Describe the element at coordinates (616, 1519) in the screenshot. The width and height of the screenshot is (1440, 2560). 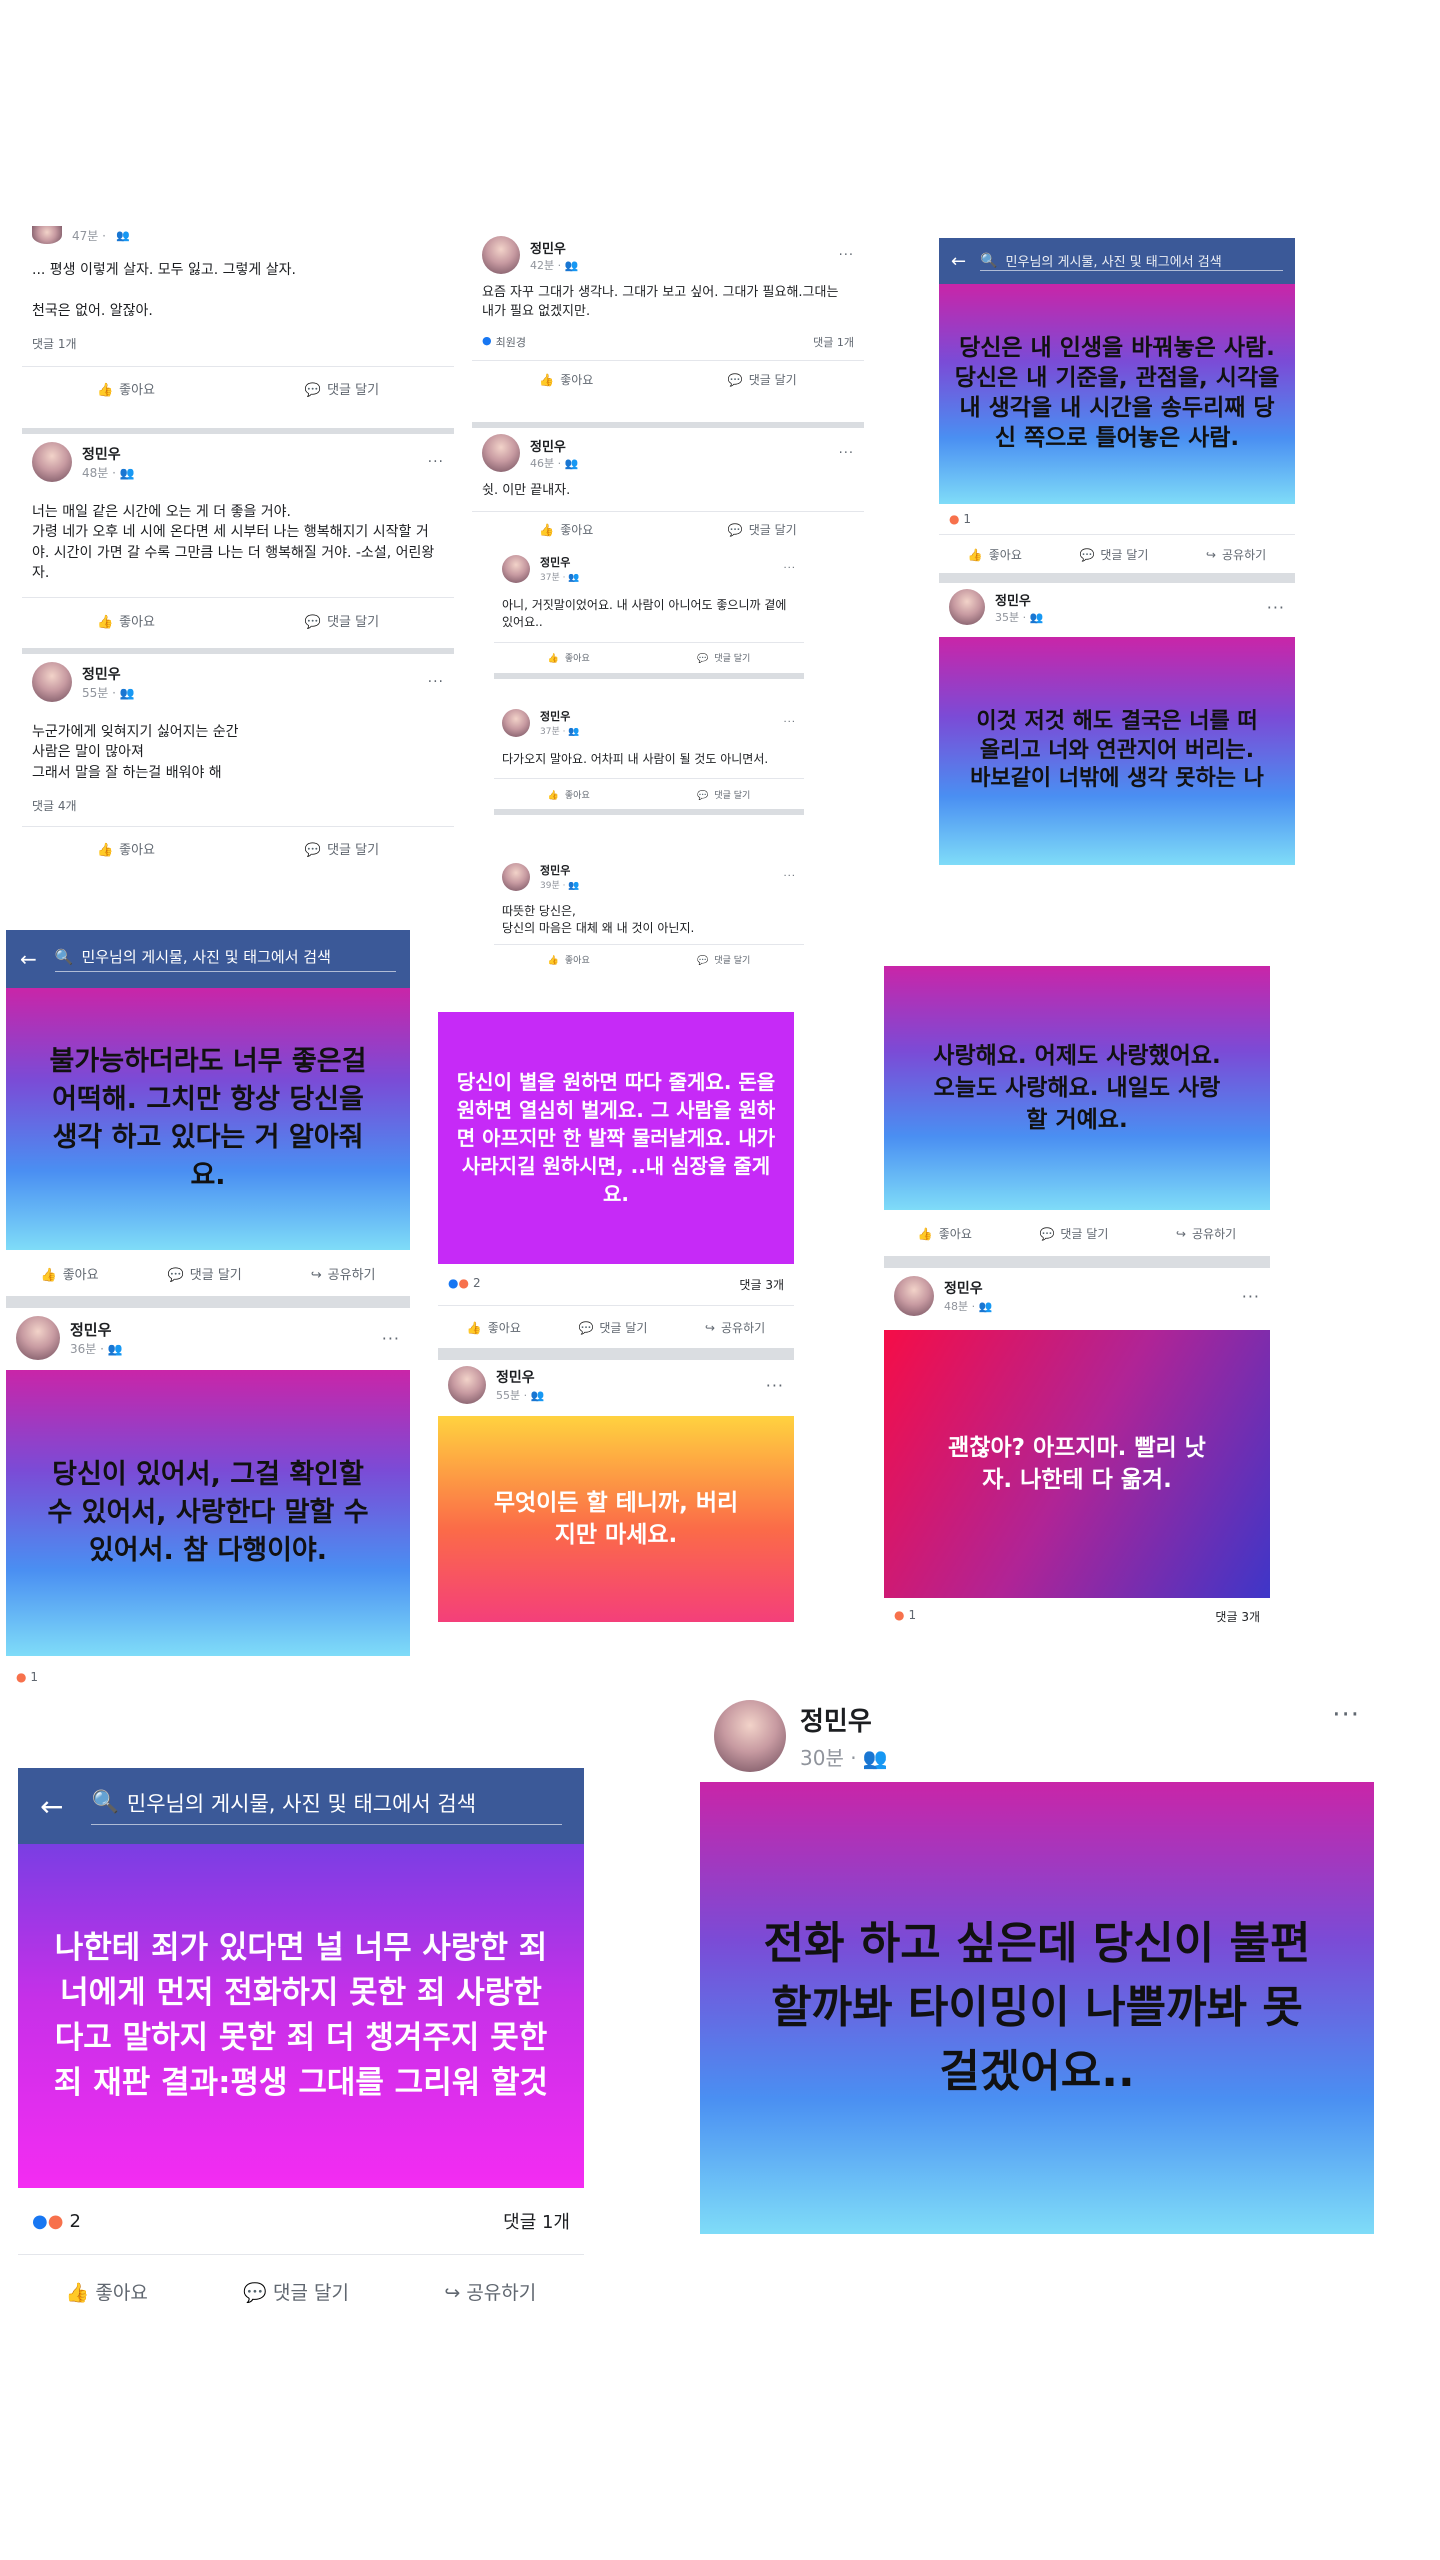
I see `post-image: 무엇이든 할 테니까, 버리지만 마세요.` at that location.